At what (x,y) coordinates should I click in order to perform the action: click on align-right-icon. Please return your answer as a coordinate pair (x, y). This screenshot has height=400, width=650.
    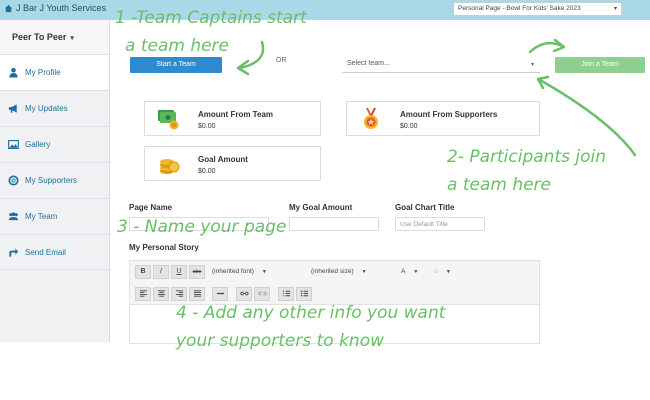
    Looking at the image, I should click on (179, 293).